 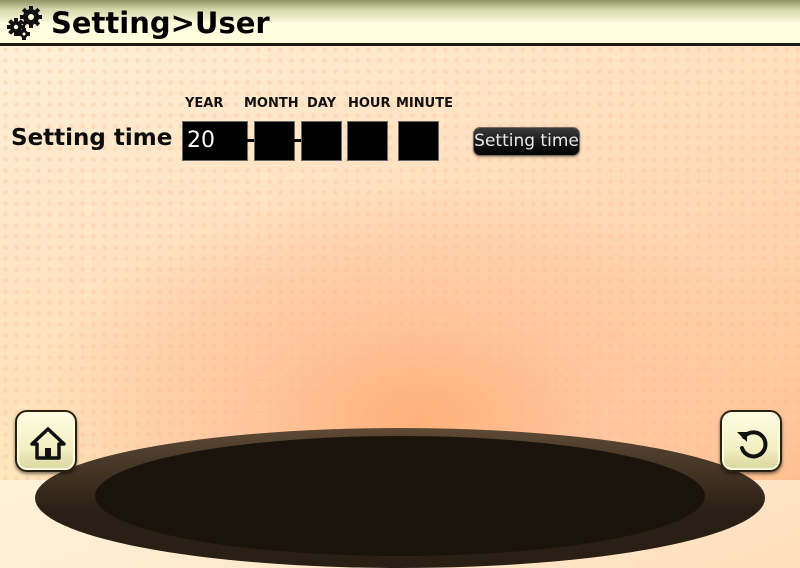 I want to click on hour-column-label: HOUR, so click(x=369, y=103).